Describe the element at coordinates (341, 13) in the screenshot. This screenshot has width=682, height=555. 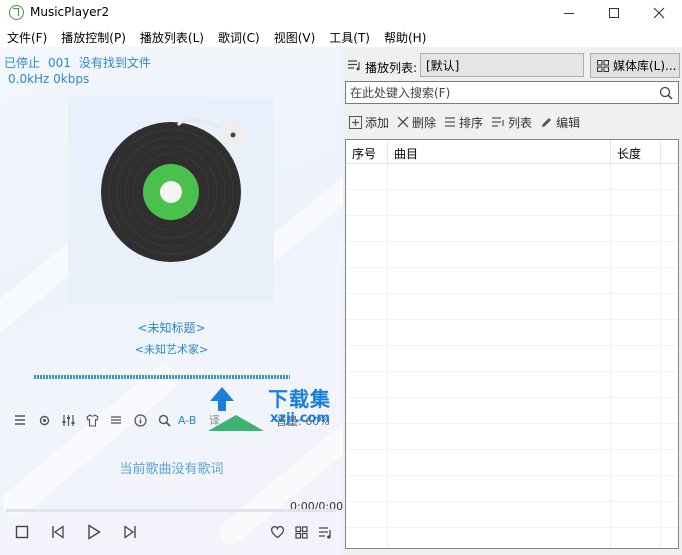
I see `title-bar: MusicPlayer2` at that location.